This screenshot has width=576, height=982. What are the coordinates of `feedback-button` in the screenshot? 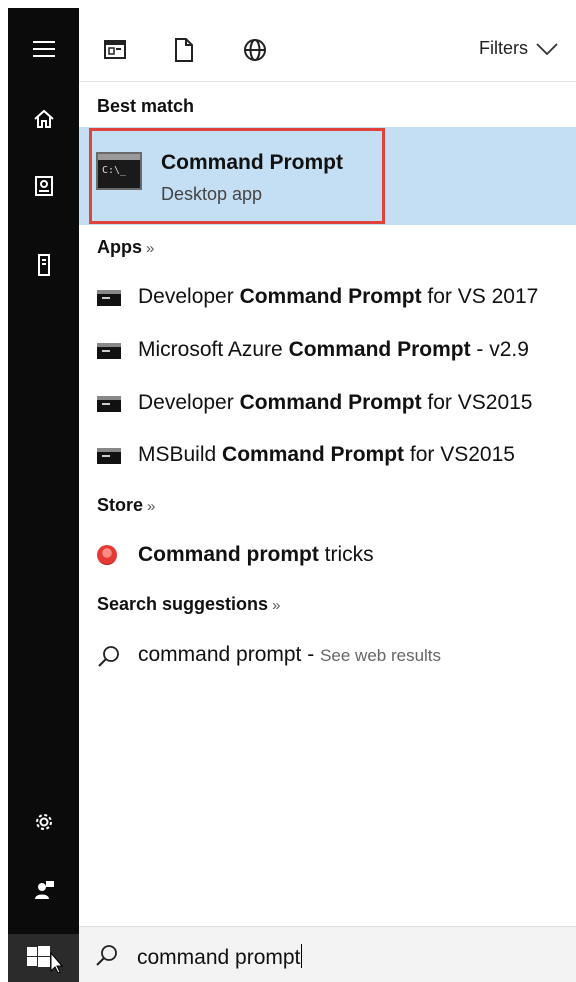 It's located at (43, 890).